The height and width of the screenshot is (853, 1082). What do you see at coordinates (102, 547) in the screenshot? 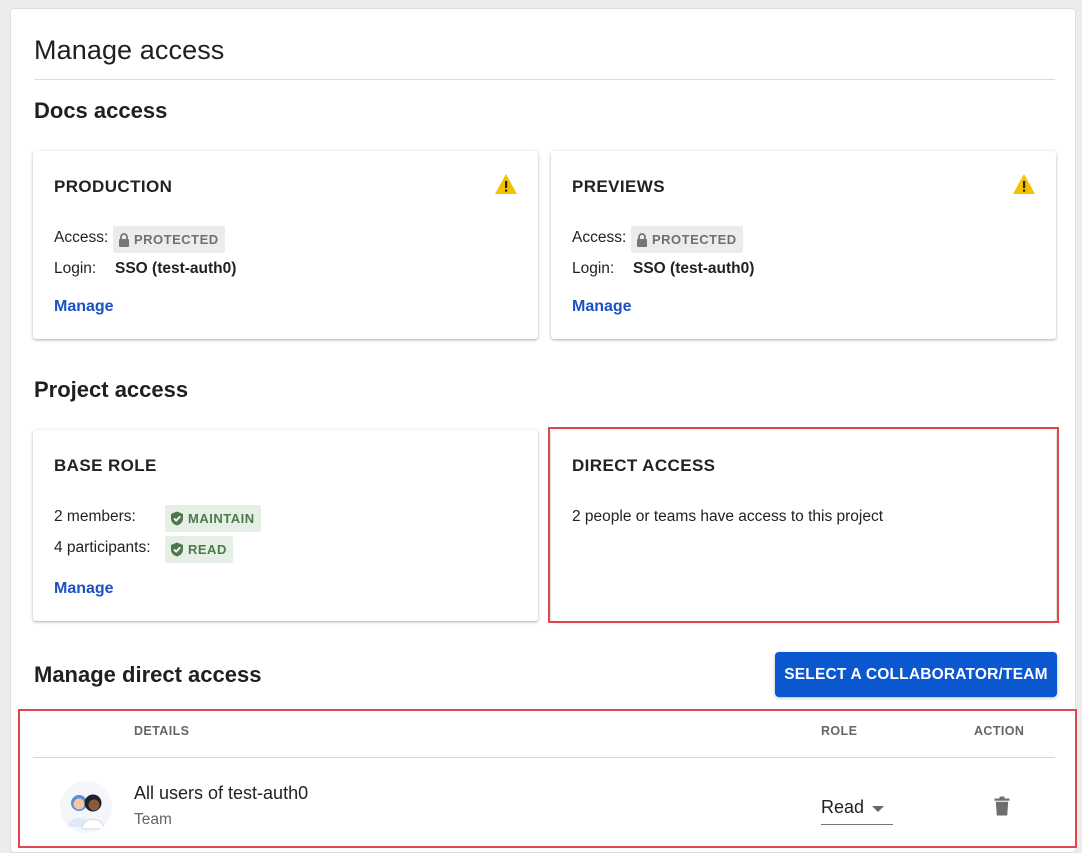
I see `participants-label: 4 participants:` at bounding box center [102, 547].